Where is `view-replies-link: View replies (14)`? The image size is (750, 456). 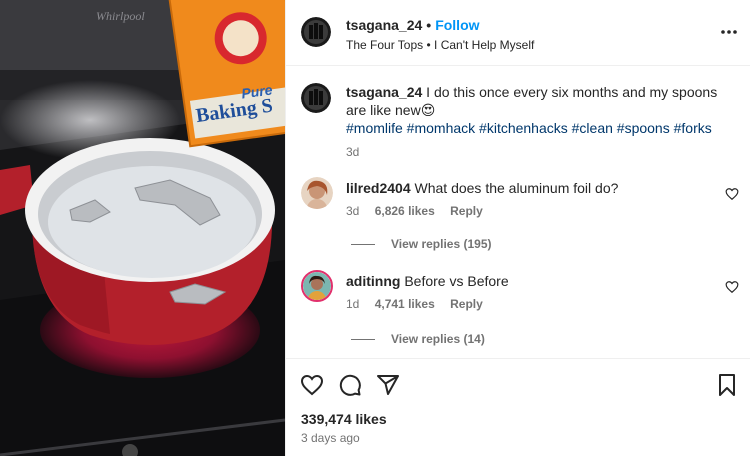
view-replies-link: View replies (14) is located at coordinates (418, 339).